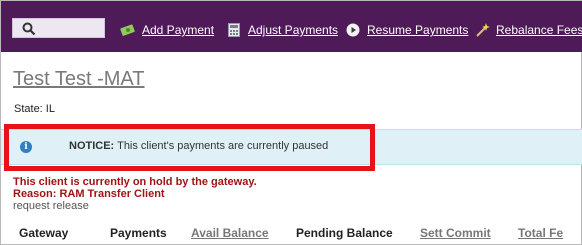  Describe the element at coordinates (293, 30) in the screenshot. I see `adjust-payments-label: Adjust Payments` at that location.